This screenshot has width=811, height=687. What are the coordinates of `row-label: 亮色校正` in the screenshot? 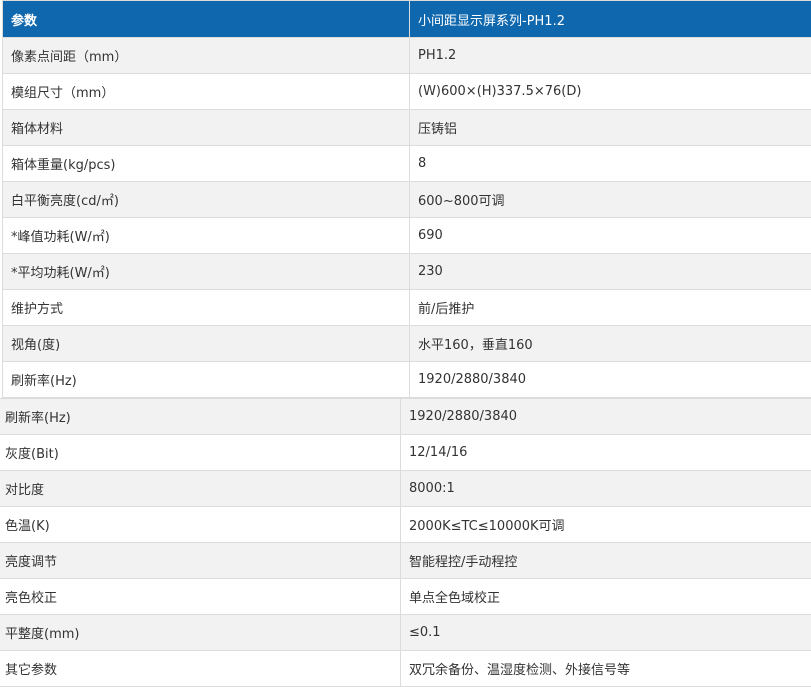 It's located at (200, 596).